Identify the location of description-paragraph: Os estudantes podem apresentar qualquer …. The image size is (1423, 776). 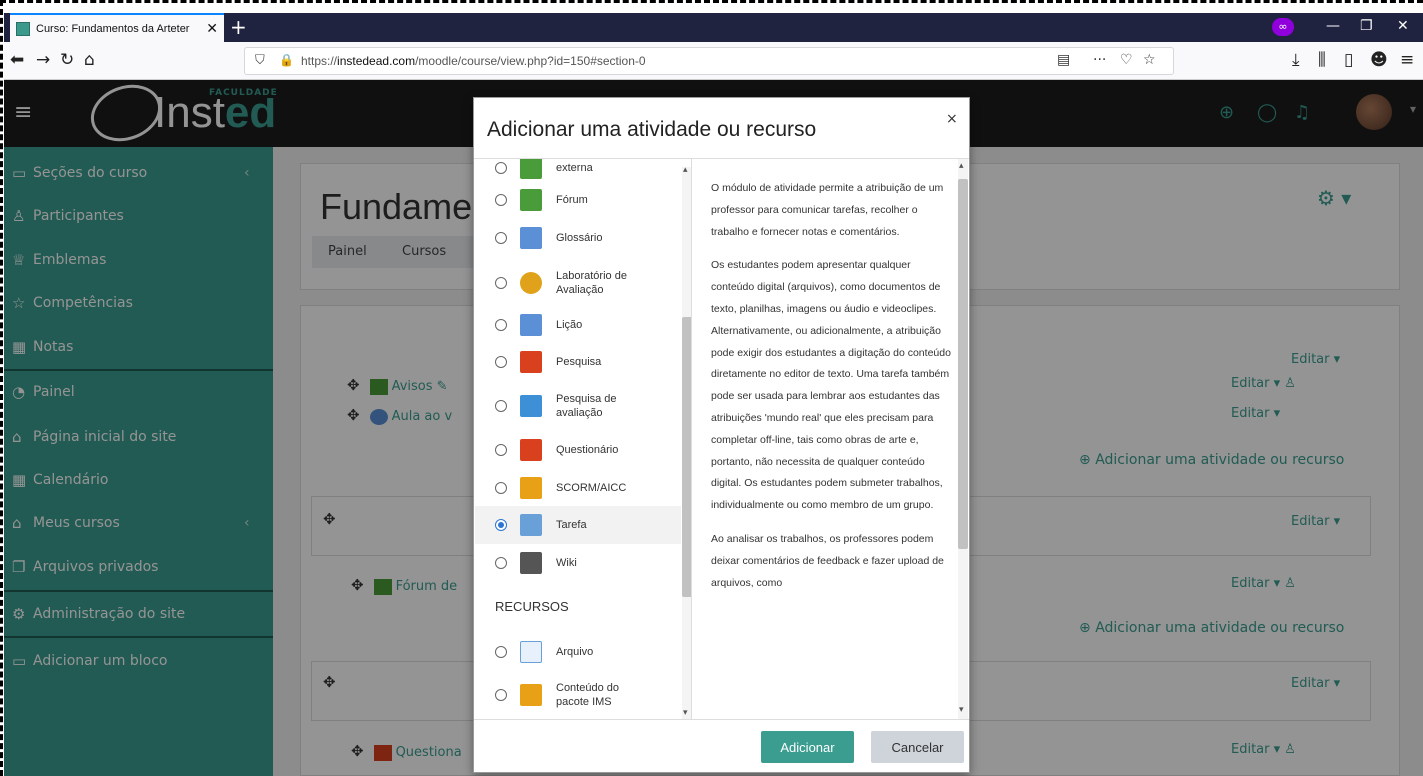
(831, 385).